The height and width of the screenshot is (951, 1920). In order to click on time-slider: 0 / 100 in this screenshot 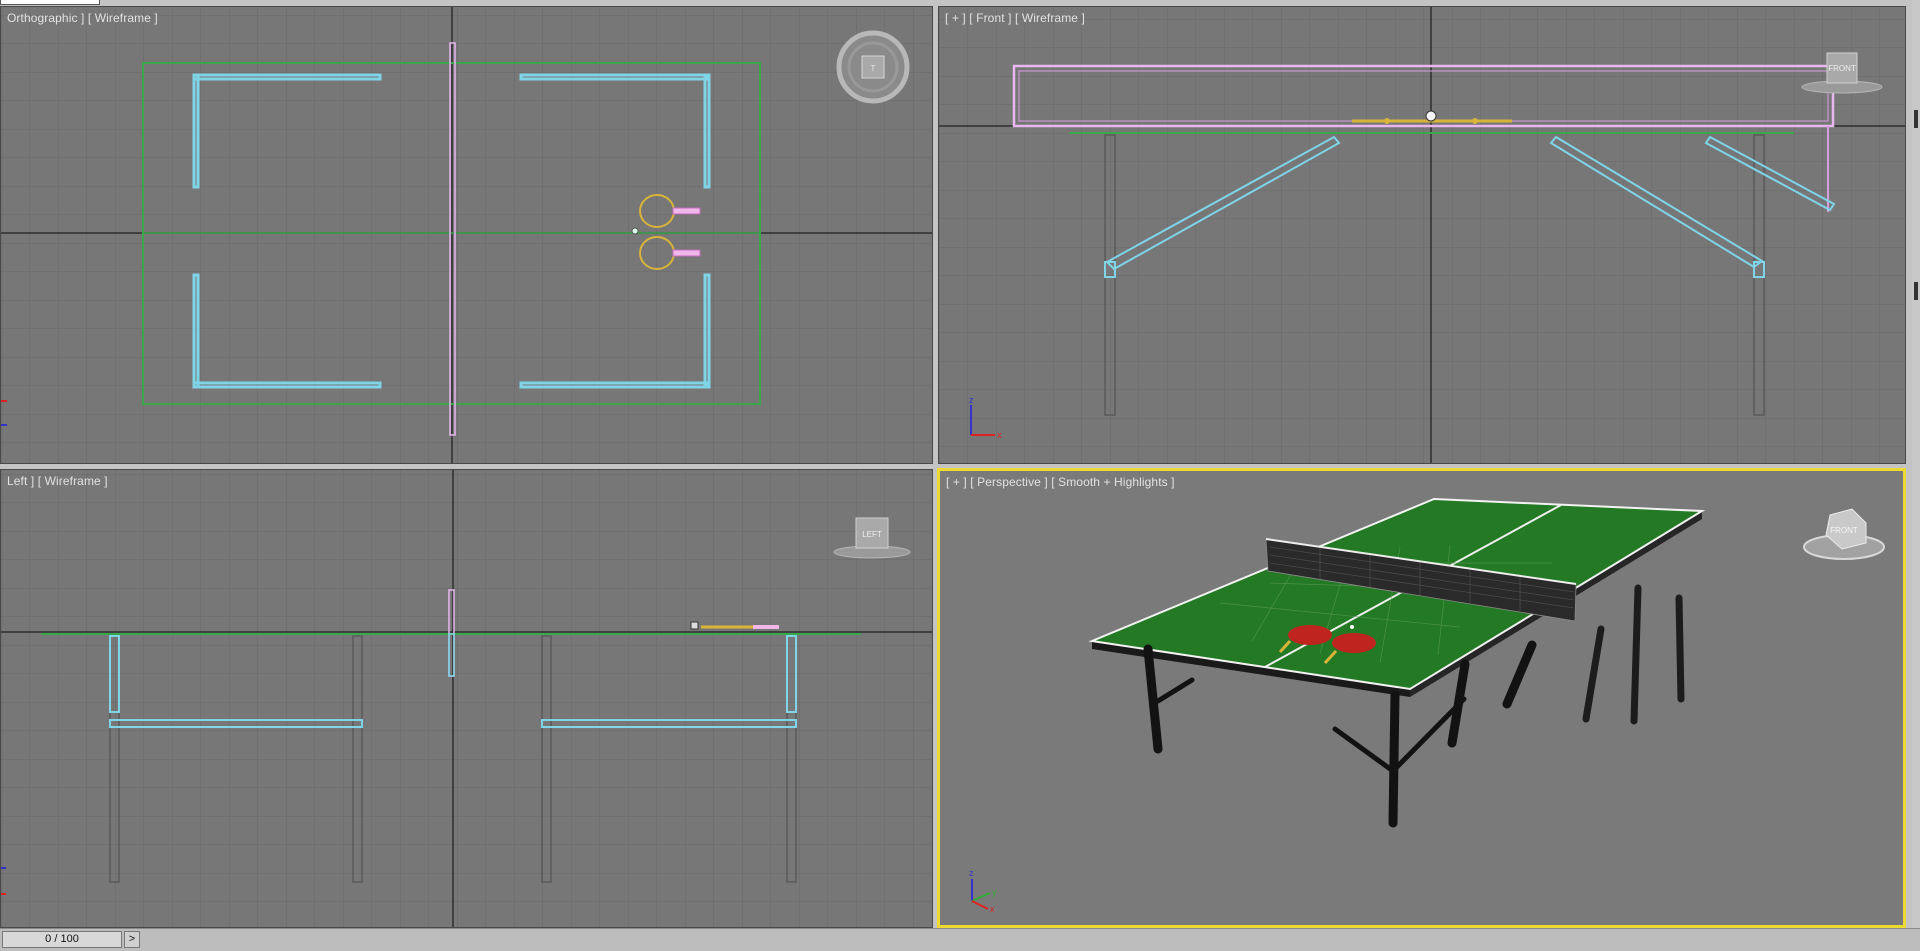, I will do `click(62, 939)`.